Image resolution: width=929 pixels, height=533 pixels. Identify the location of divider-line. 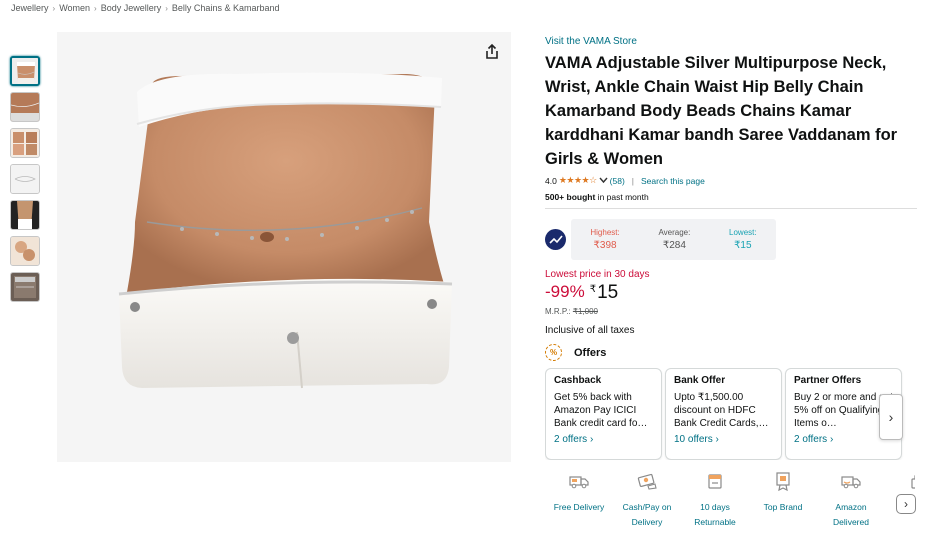
(731, 208).